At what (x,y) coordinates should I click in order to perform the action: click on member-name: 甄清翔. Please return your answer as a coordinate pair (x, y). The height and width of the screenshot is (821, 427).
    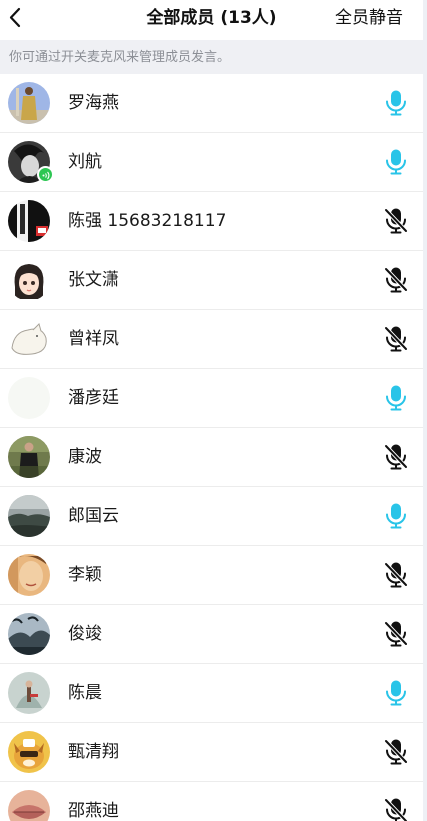
    Looking at the image, I should click on (93, 752).